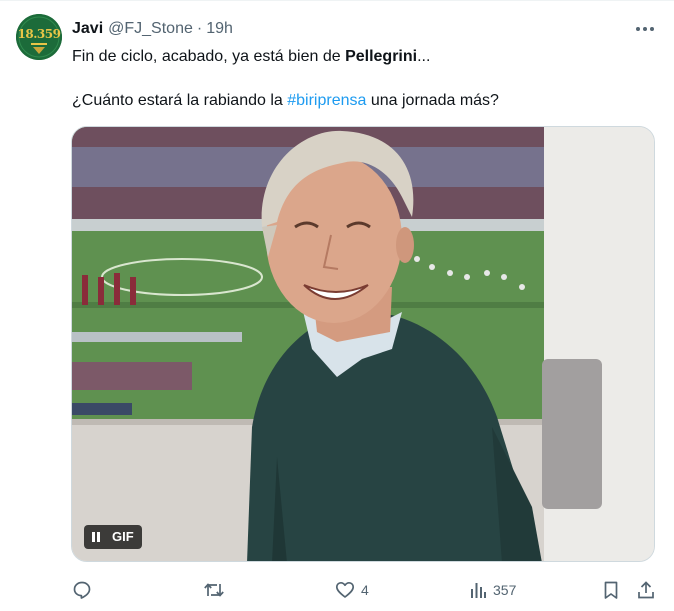  Describe the element at coordinates (478, 590) in the screenshot. I see `views-icon` at that location.